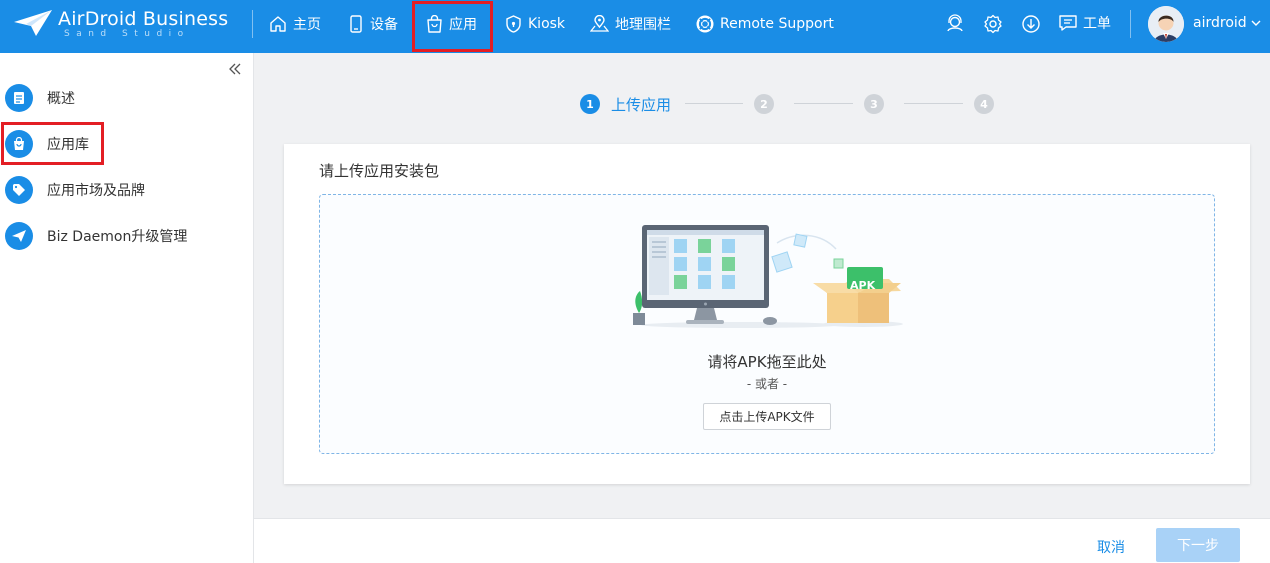 This screenshot has width=1270, height=563. I want to click on nav-kiosk-label: Kiosk, so click(547, 24).